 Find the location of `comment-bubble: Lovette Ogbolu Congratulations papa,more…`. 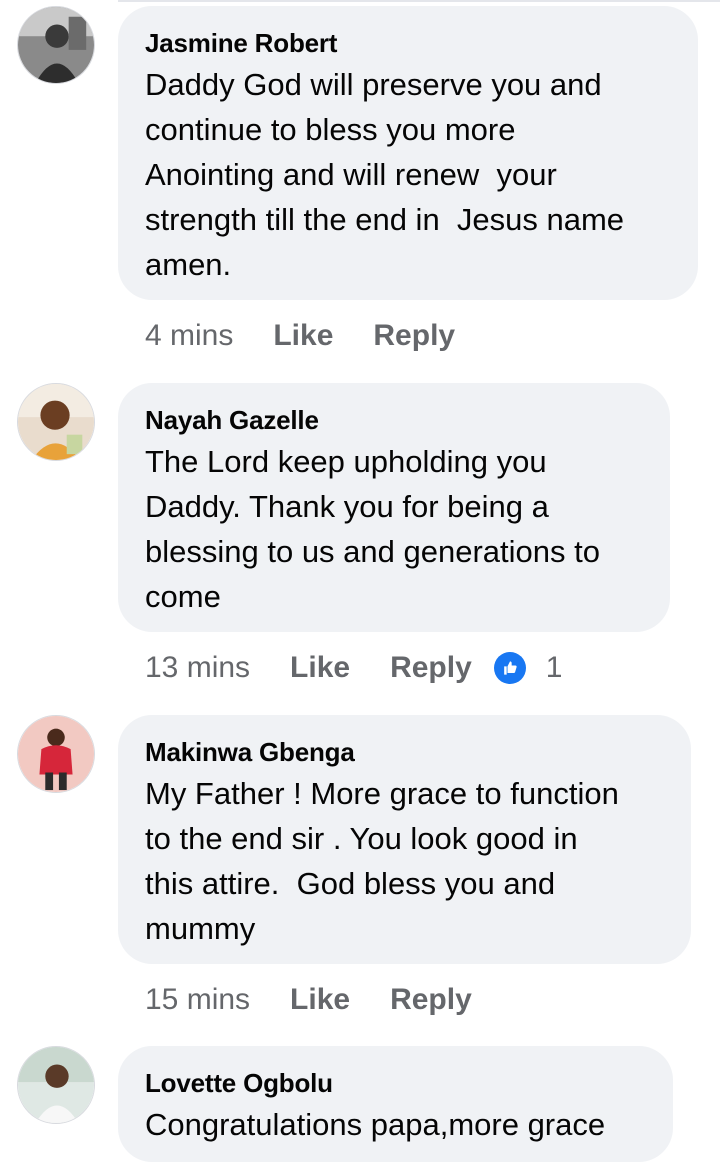

comment-bubble: Lovette Ogbolu Congratulations papa,more… is located at coordinates (395, 1104).